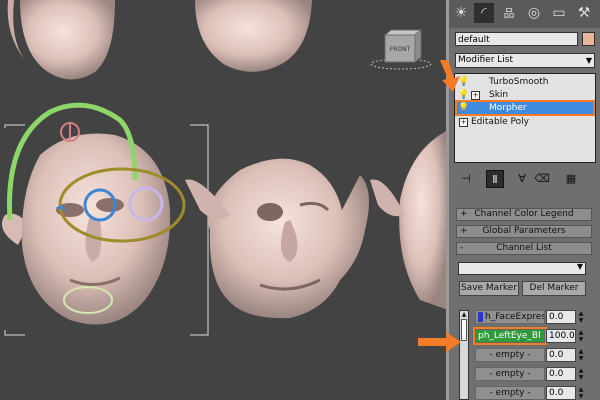 The height and width of the screenshot is (400, 600). Describe the element at coordinates (464, 355) in the screenshot. I see `channel-scrollbar: ▲` at that location.